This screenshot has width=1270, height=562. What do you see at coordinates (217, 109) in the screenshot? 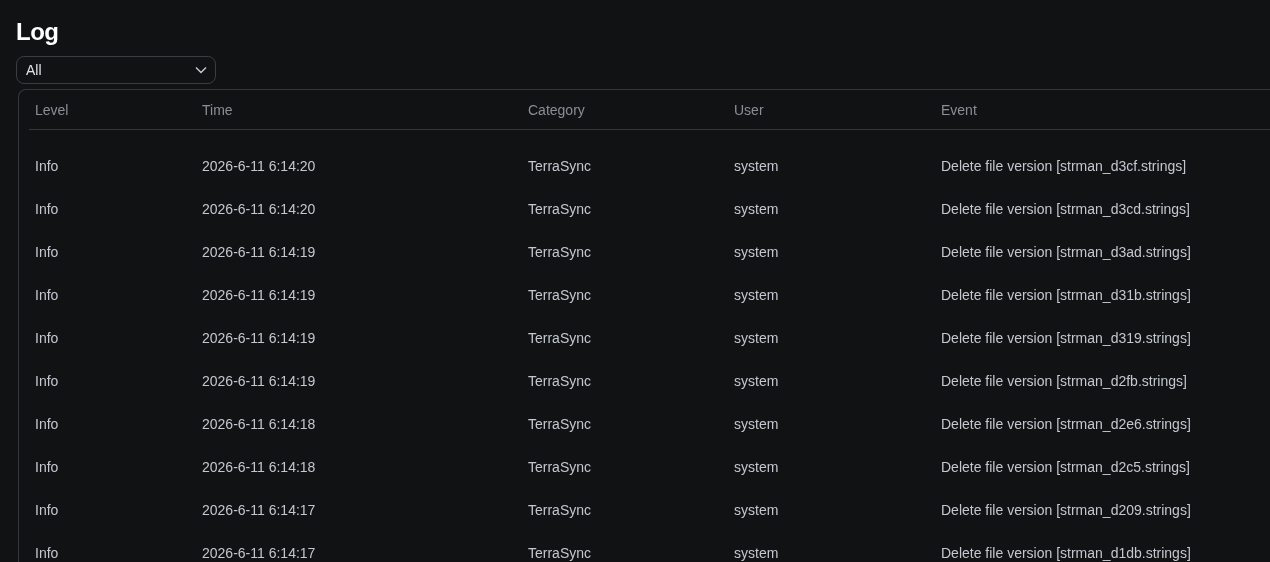
I see `column-header: Time` at bounding box center [217, 109].